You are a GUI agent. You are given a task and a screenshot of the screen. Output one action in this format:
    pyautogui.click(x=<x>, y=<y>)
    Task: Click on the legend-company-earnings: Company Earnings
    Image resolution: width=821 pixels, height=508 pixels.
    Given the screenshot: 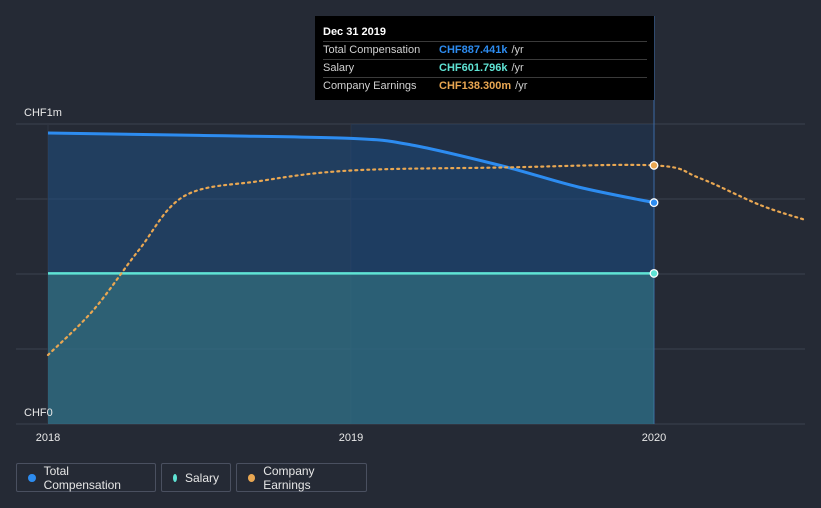 What is the action you would take?
    pyautogui.click(x=301, y=477)
    